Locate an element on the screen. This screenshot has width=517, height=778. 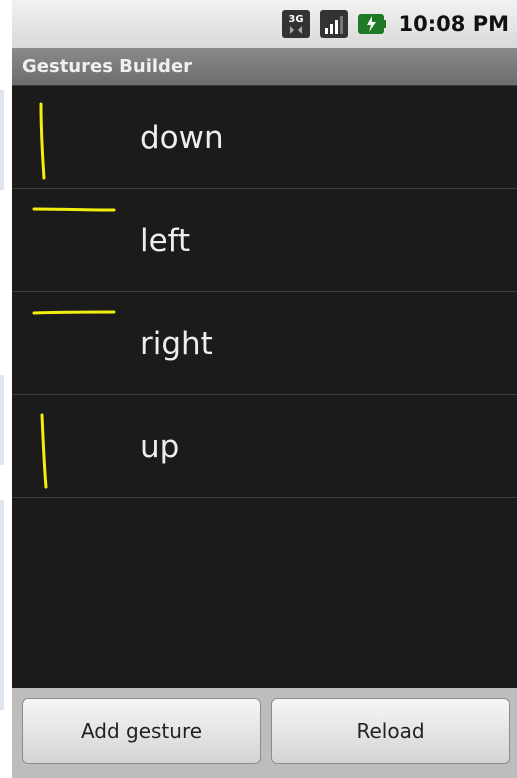
3g-icon: 3G is located at coordinates (296, 24).